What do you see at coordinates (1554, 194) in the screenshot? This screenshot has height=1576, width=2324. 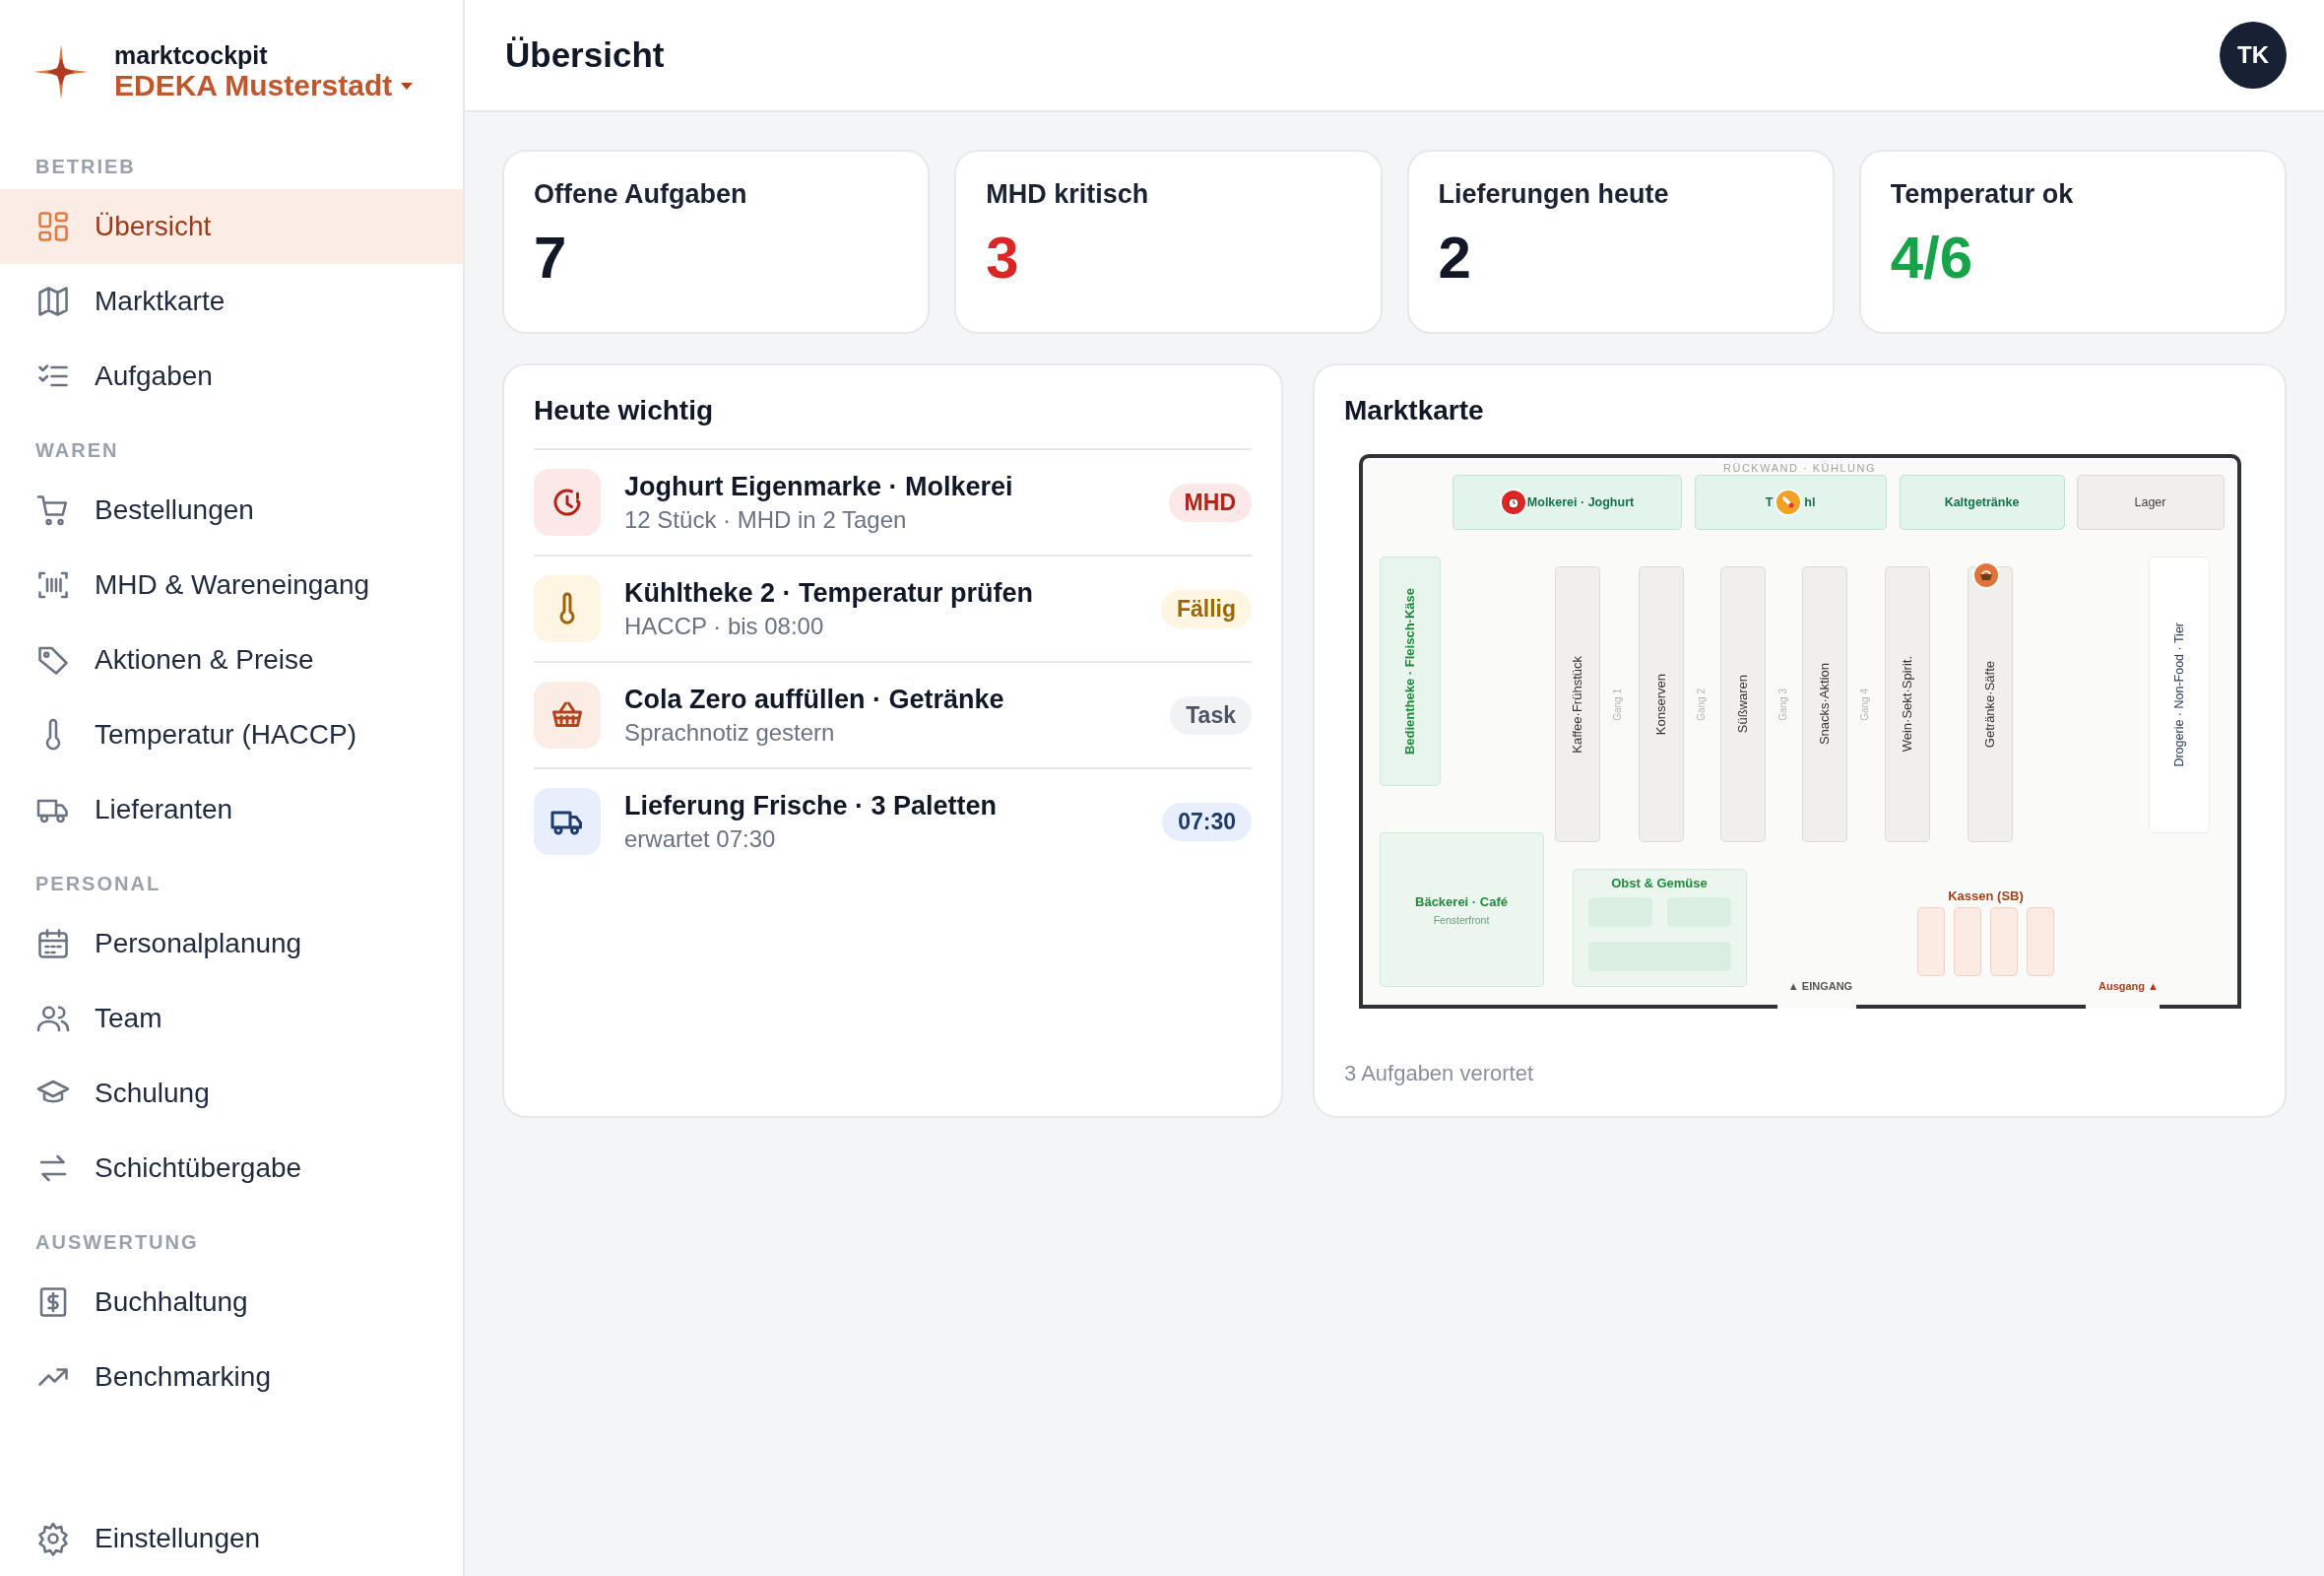 I see `stat-title: Lieferungen heute` at bounding box center [1554, 194].